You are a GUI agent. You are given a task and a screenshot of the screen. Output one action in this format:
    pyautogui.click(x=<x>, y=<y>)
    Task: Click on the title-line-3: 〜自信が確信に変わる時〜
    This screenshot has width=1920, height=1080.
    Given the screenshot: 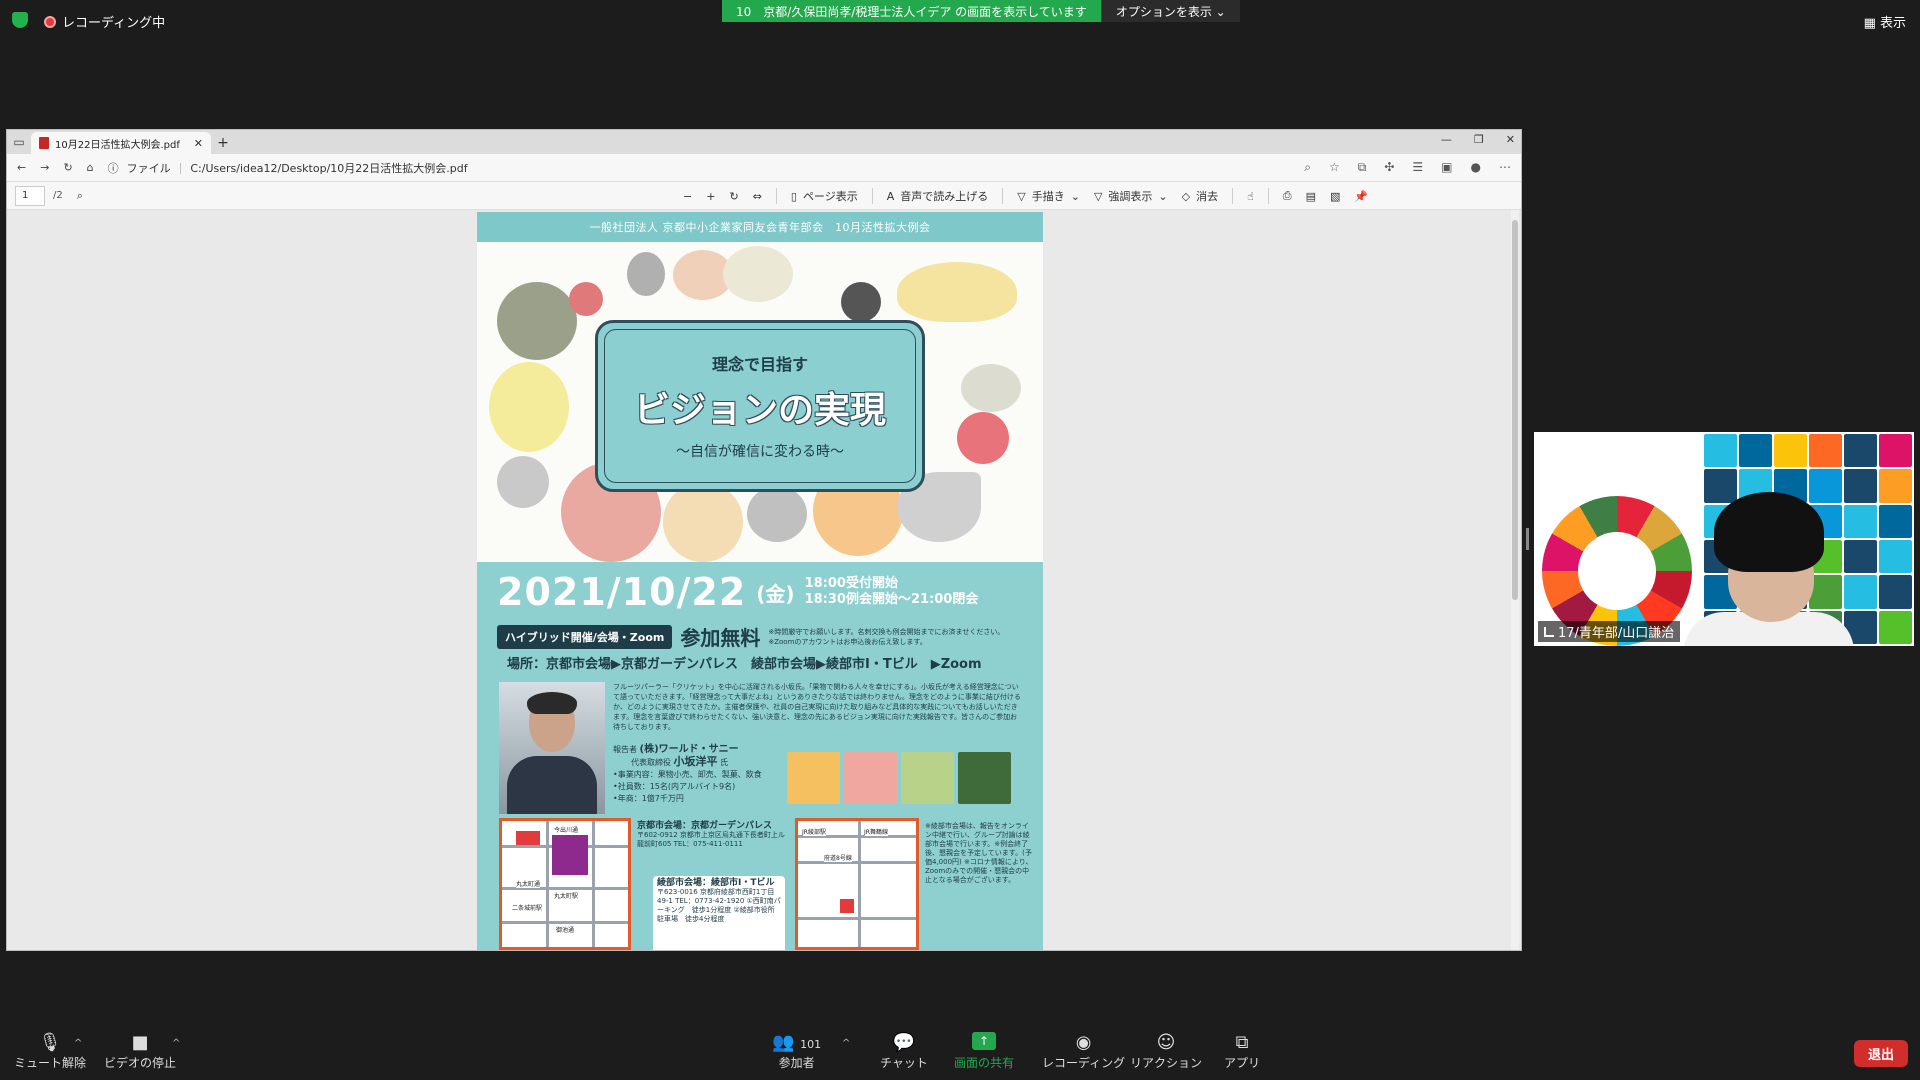 What is the action you would take?
    pyautogui.click(x=760, y=452)
    